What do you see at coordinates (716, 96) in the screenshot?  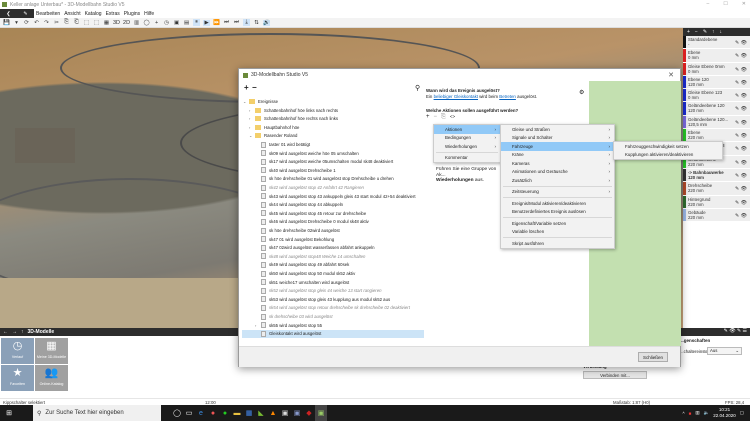 I see `layer-item: Gleise Ebene 123 0 mm ✎ 👁` at bounding box center [716, 96].